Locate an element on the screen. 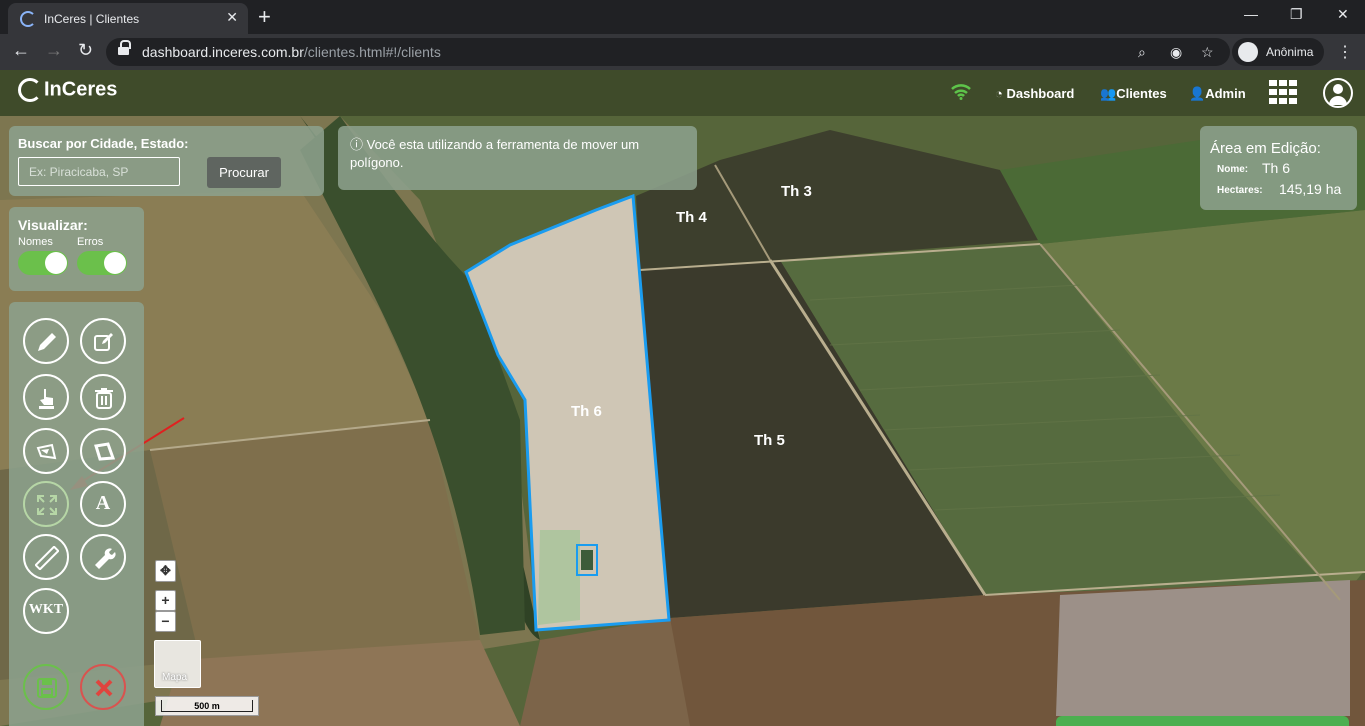  bookmark-star-icon: ☆ is located at coordinates (1207, 52).